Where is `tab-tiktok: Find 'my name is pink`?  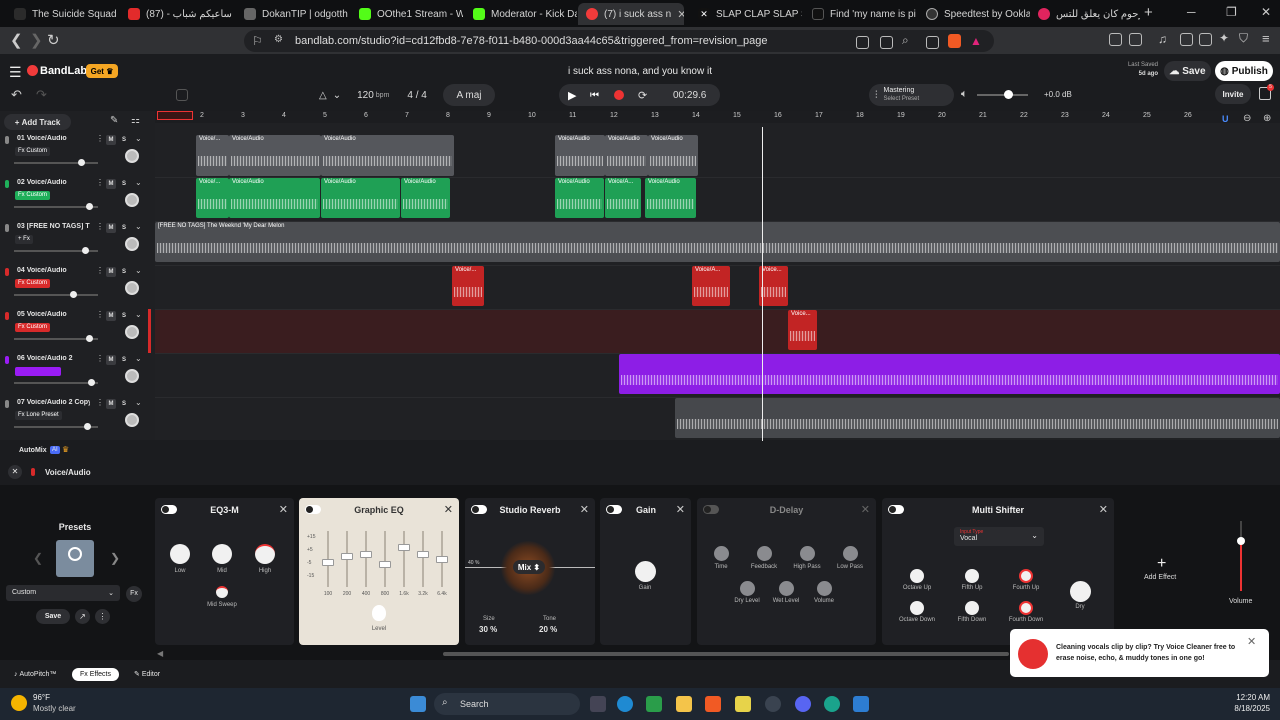
tab-tiktok: Find 'my name is pink is located at coordinates (860, 14).